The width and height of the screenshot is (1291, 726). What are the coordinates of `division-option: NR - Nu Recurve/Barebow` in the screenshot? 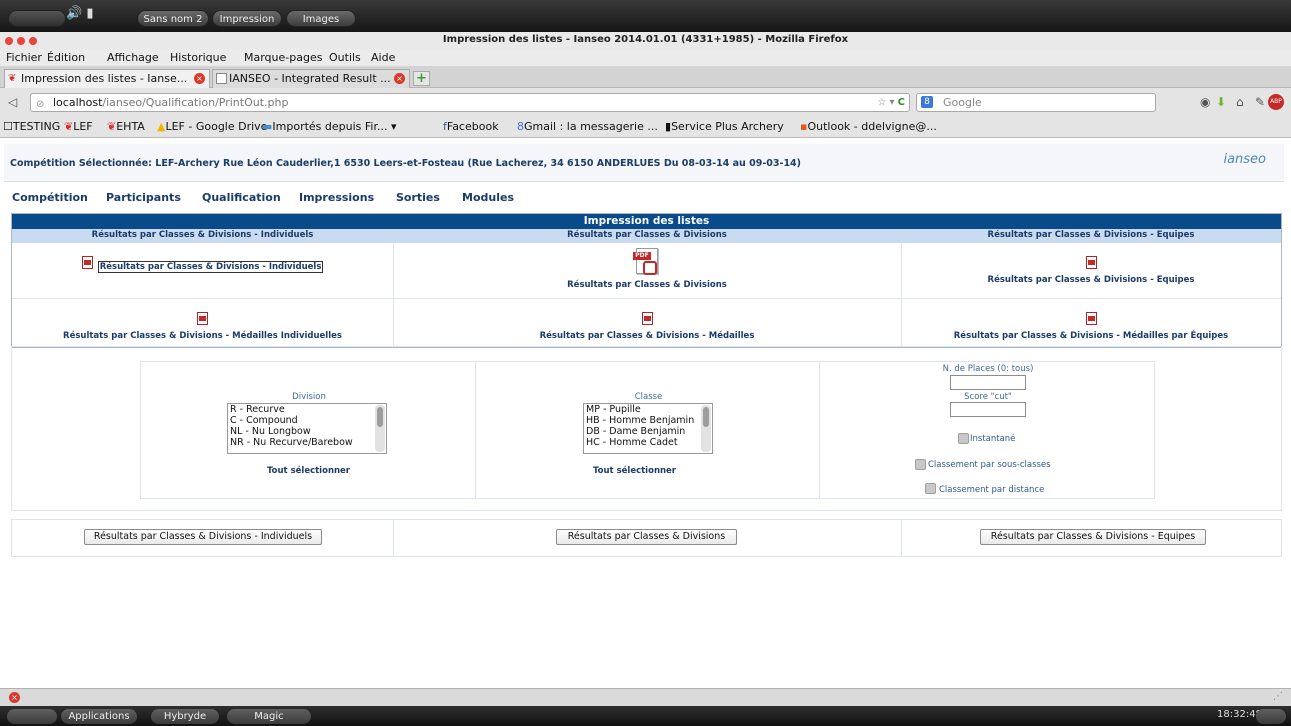 It's located at (308, 442).